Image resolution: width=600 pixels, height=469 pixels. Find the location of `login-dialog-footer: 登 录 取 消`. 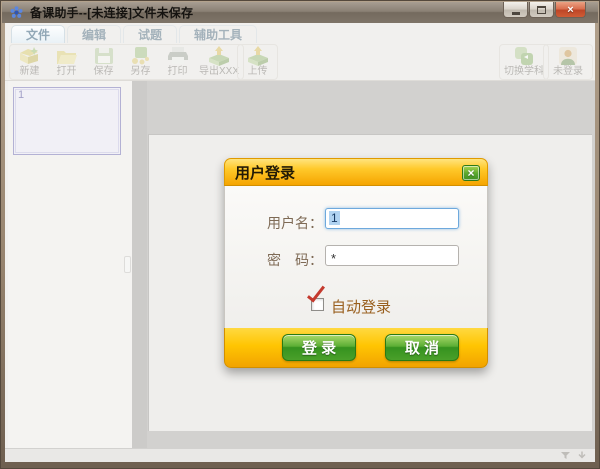

login-dialog-footer: 登 录 取 消 is located at coordinates (356, 348).